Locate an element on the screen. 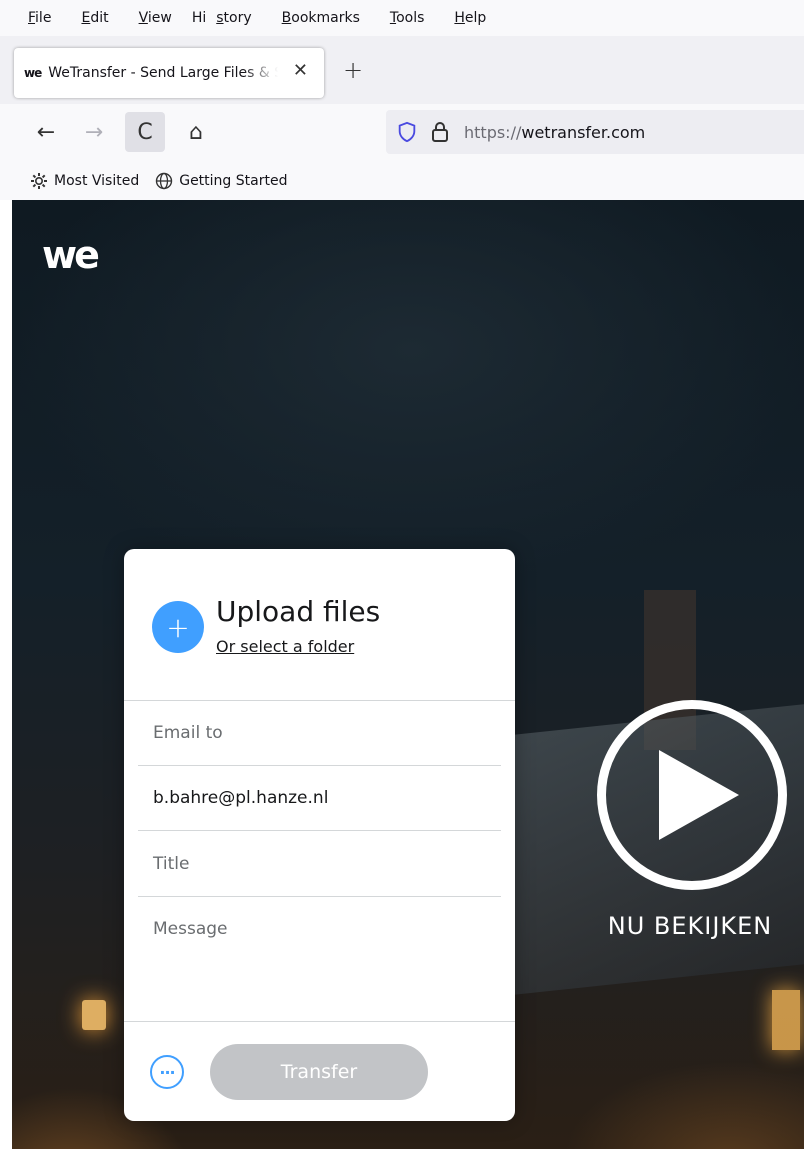  bookmarks-toolbar: Most Visited Getting Started is located at coordinates (402, 181).